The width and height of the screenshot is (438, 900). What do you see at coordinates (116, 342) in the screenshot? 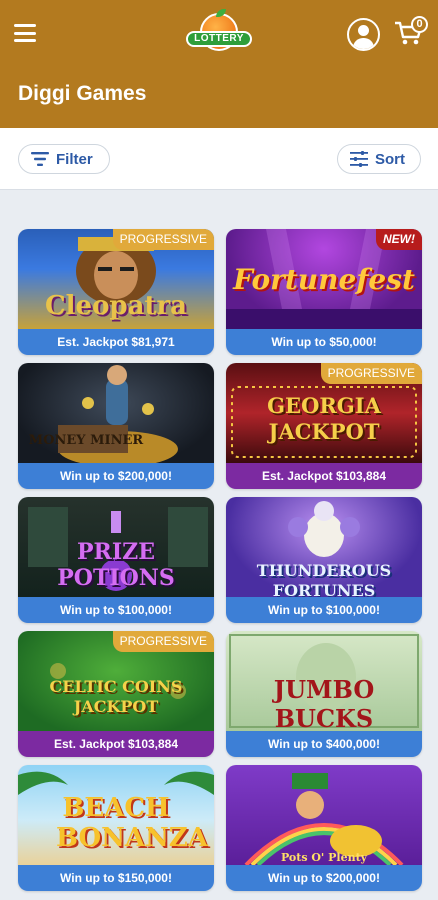
I see `game-caption: Est. Jackpot $81,971` at bounding box center [116, 342].